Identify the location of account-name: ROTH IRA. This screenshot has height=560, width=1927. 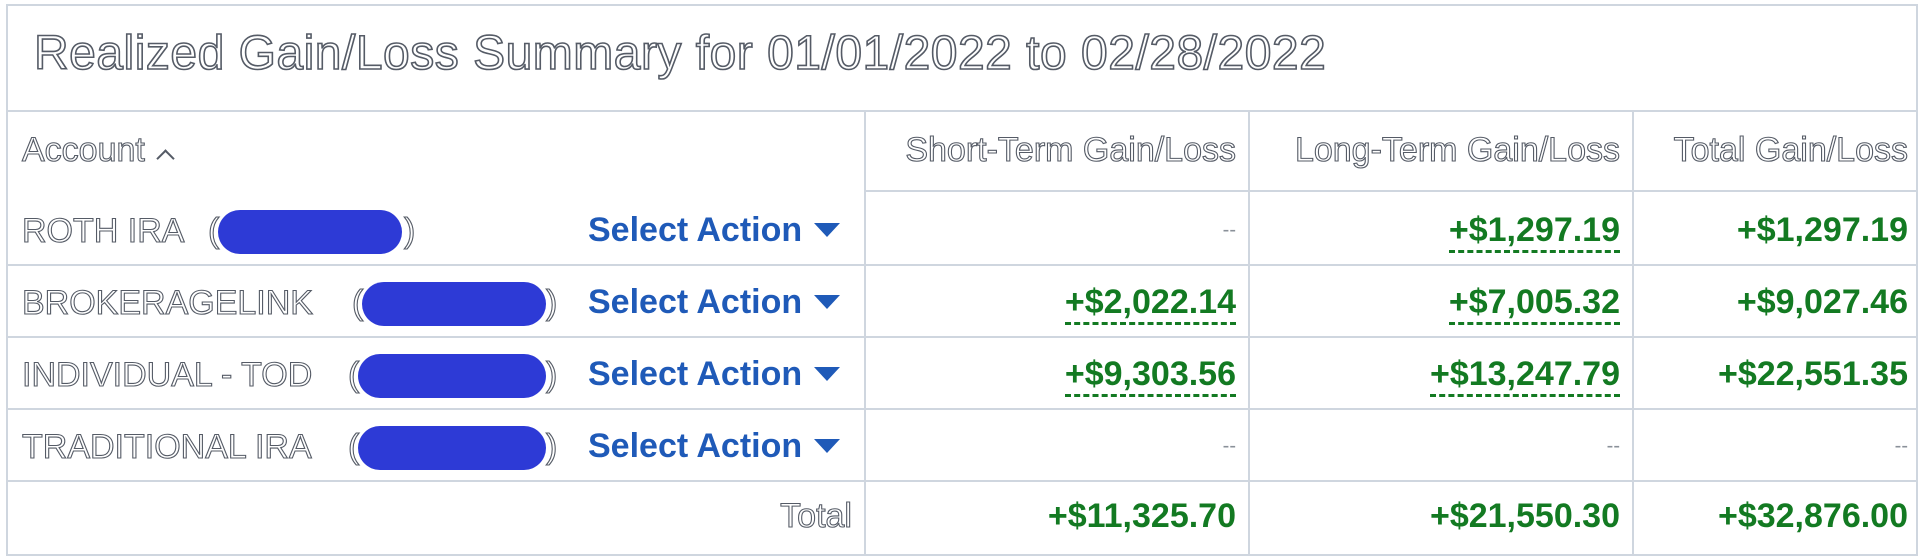
(103, 230).